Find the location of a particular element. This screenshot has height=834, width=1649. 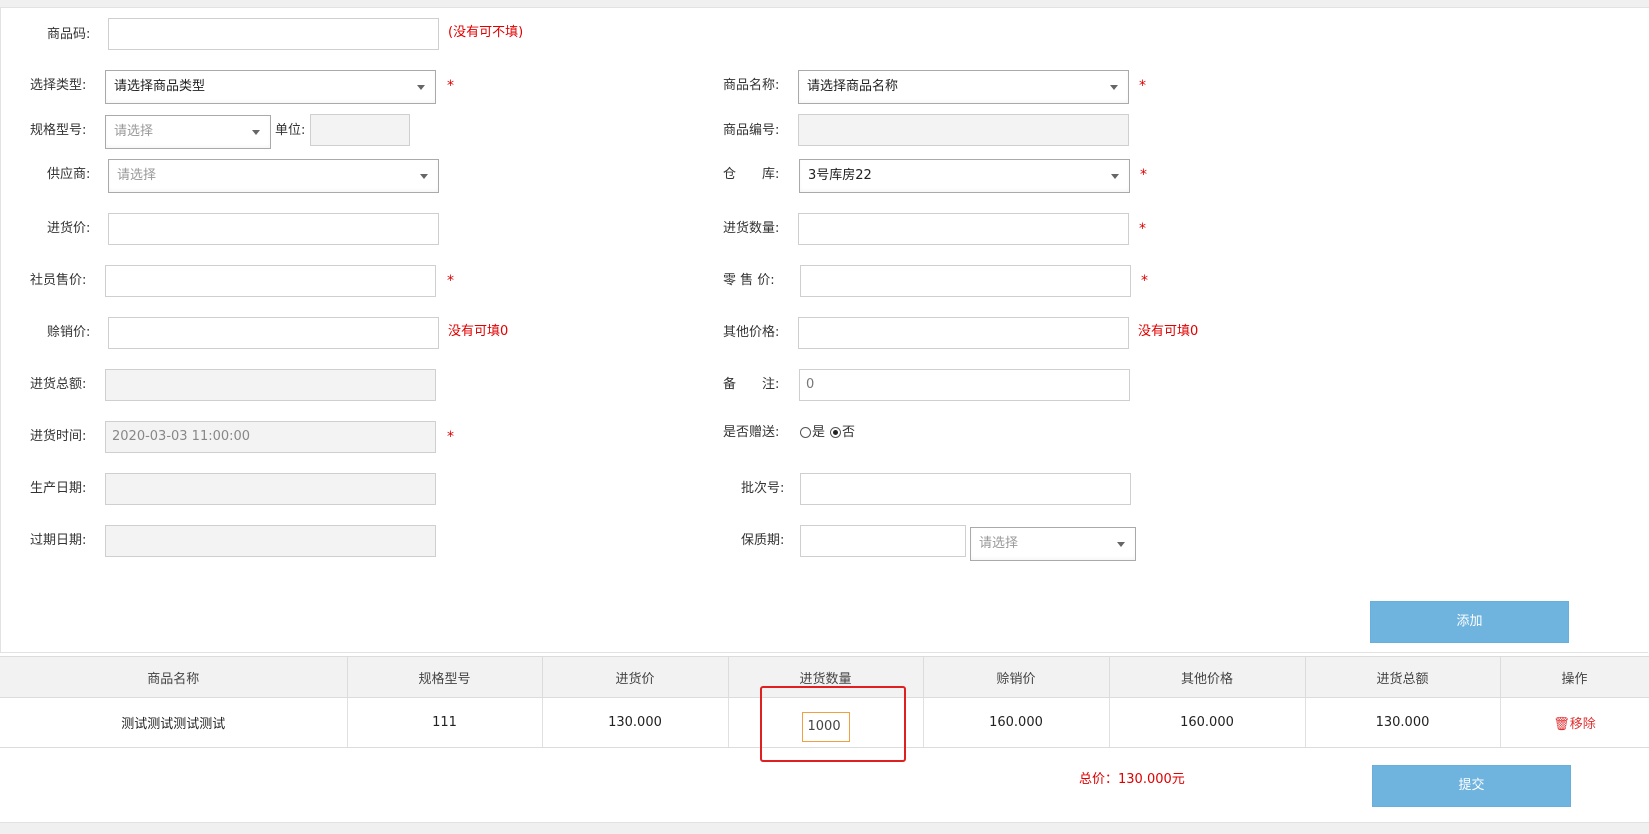

retail-price-input is located at coordinates (965, 281).